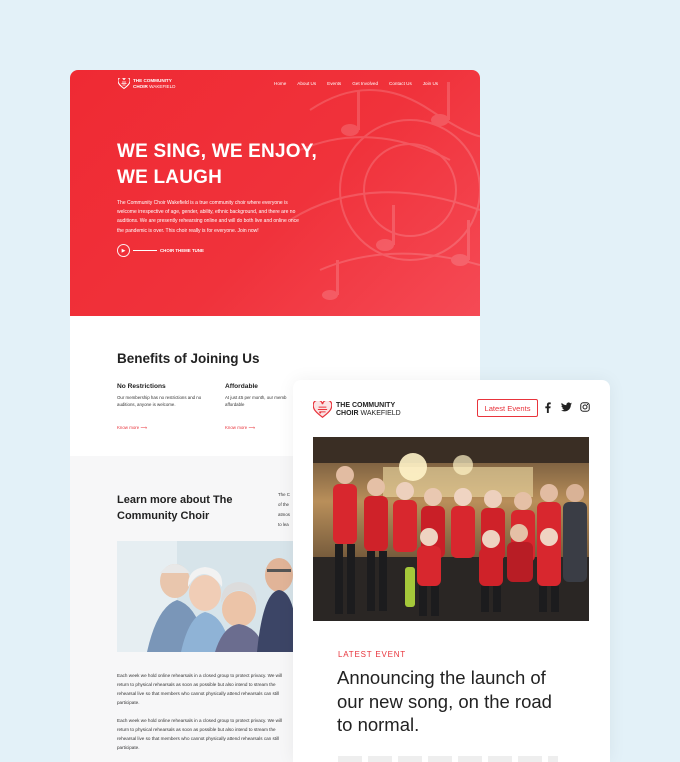 The width and height of the screenshot is (680, 762). Describe the element at coordinates (430, 83) in the screenshot. I see `nav-join-us: Join Us` at that location.